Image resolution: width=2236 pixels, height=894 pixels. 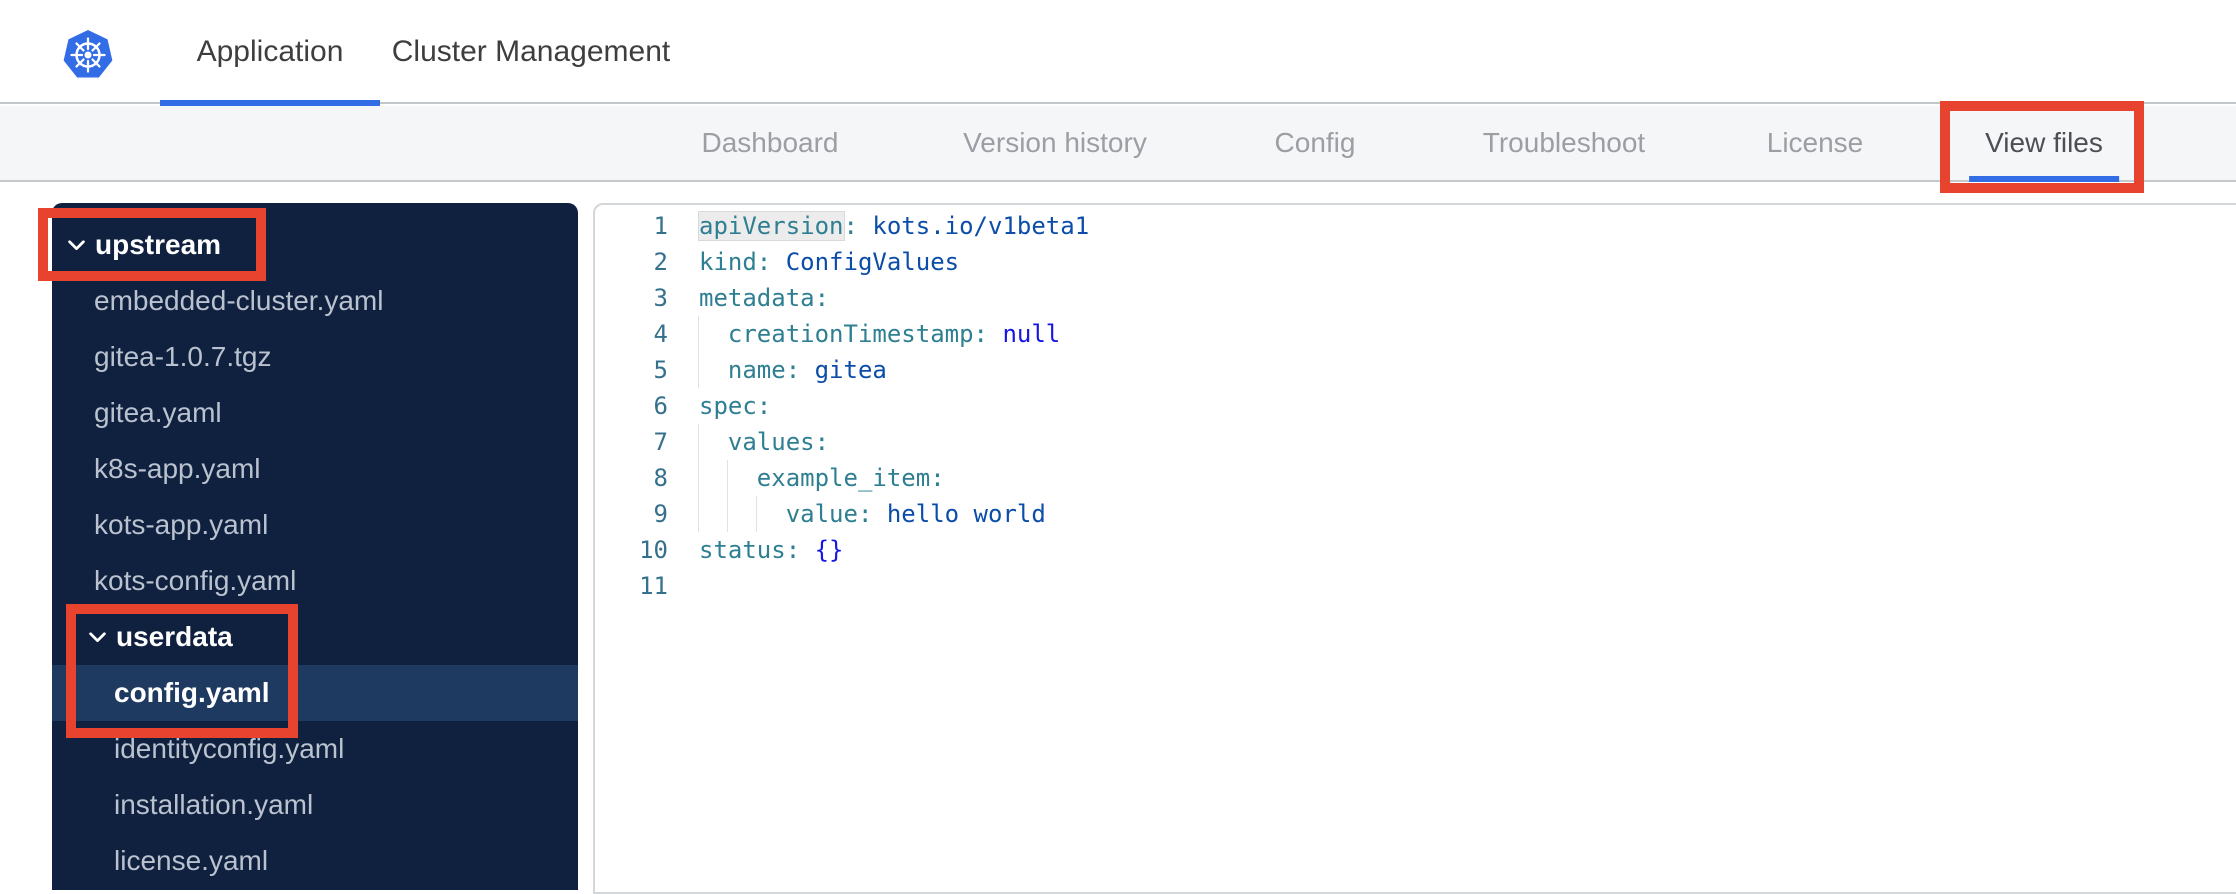 I want to click on code-line-7: 7 values:, so click(x=1415, y=442).